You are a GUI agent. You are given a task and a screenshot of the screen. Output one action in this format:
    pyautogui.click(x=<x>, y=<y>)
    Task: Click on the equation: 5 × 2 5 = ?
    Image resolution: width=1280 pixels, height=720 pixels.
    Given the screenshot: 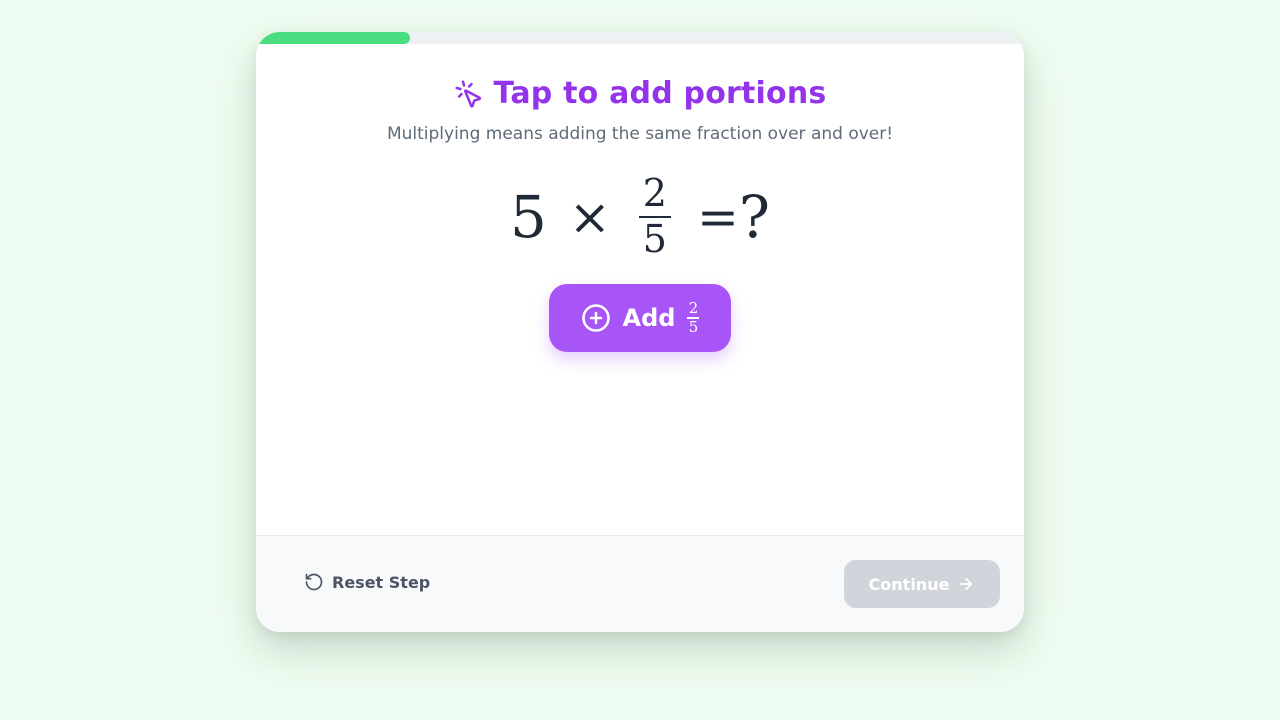 What is the action you would take?
    pyautogui.click(x=640, y=216)
    